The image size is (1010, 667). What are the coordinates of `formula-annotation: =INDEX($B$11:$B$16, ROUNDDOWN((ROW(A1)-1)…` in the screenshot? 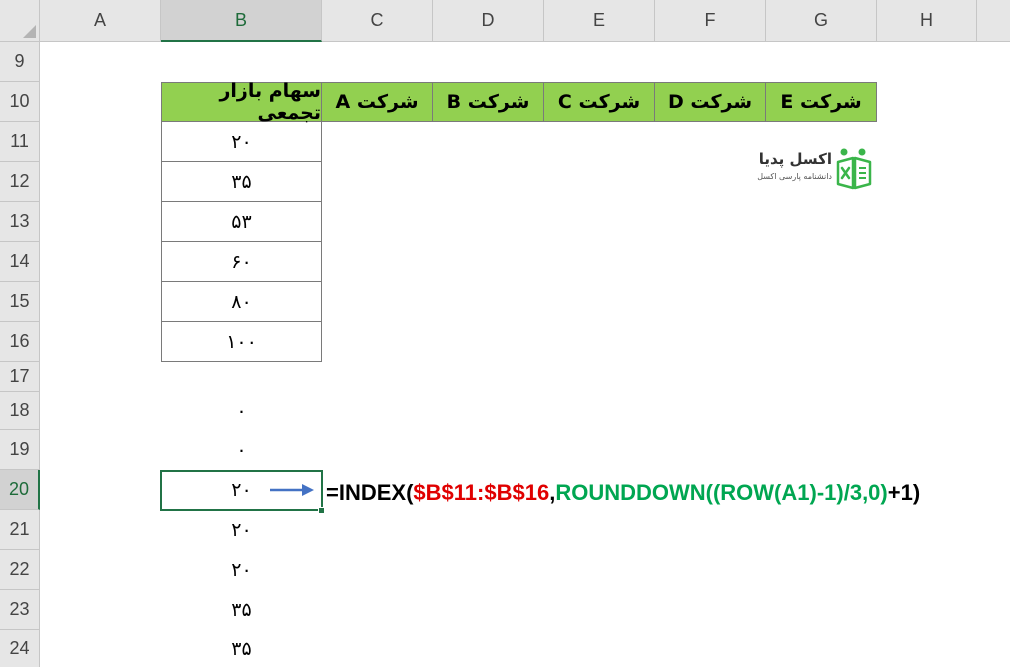 It's located at (623, 493).